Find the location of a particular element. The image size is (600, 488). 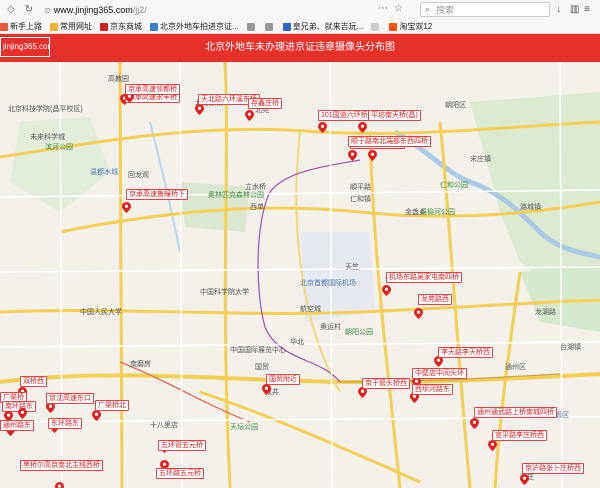

metro-line is located at coordinates (315, 176).